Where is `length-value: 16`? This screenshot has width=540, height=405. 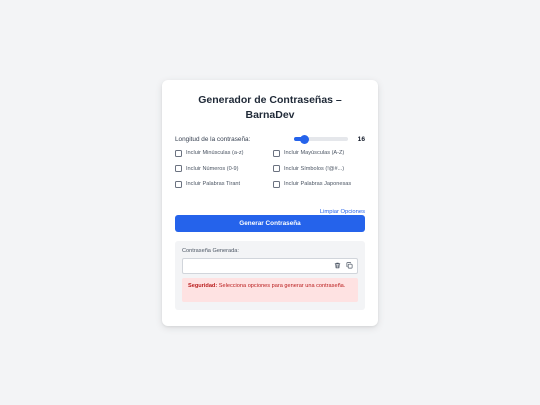 length-value: 16 is located at coordinates (361, 139).